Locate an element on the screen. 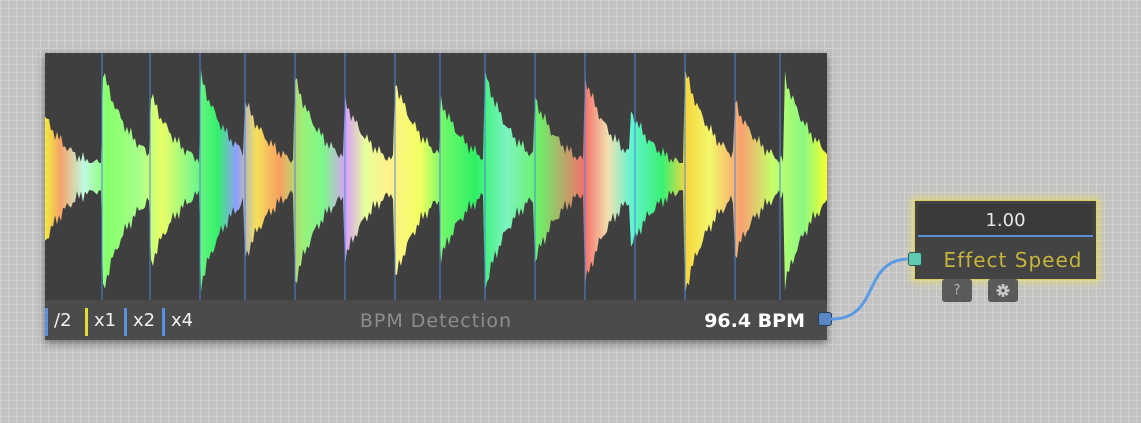 This screenshot has height=423, width=1141. effect-speed-node: 1.00 Effect Speed is located at coordinates (1005, 240).